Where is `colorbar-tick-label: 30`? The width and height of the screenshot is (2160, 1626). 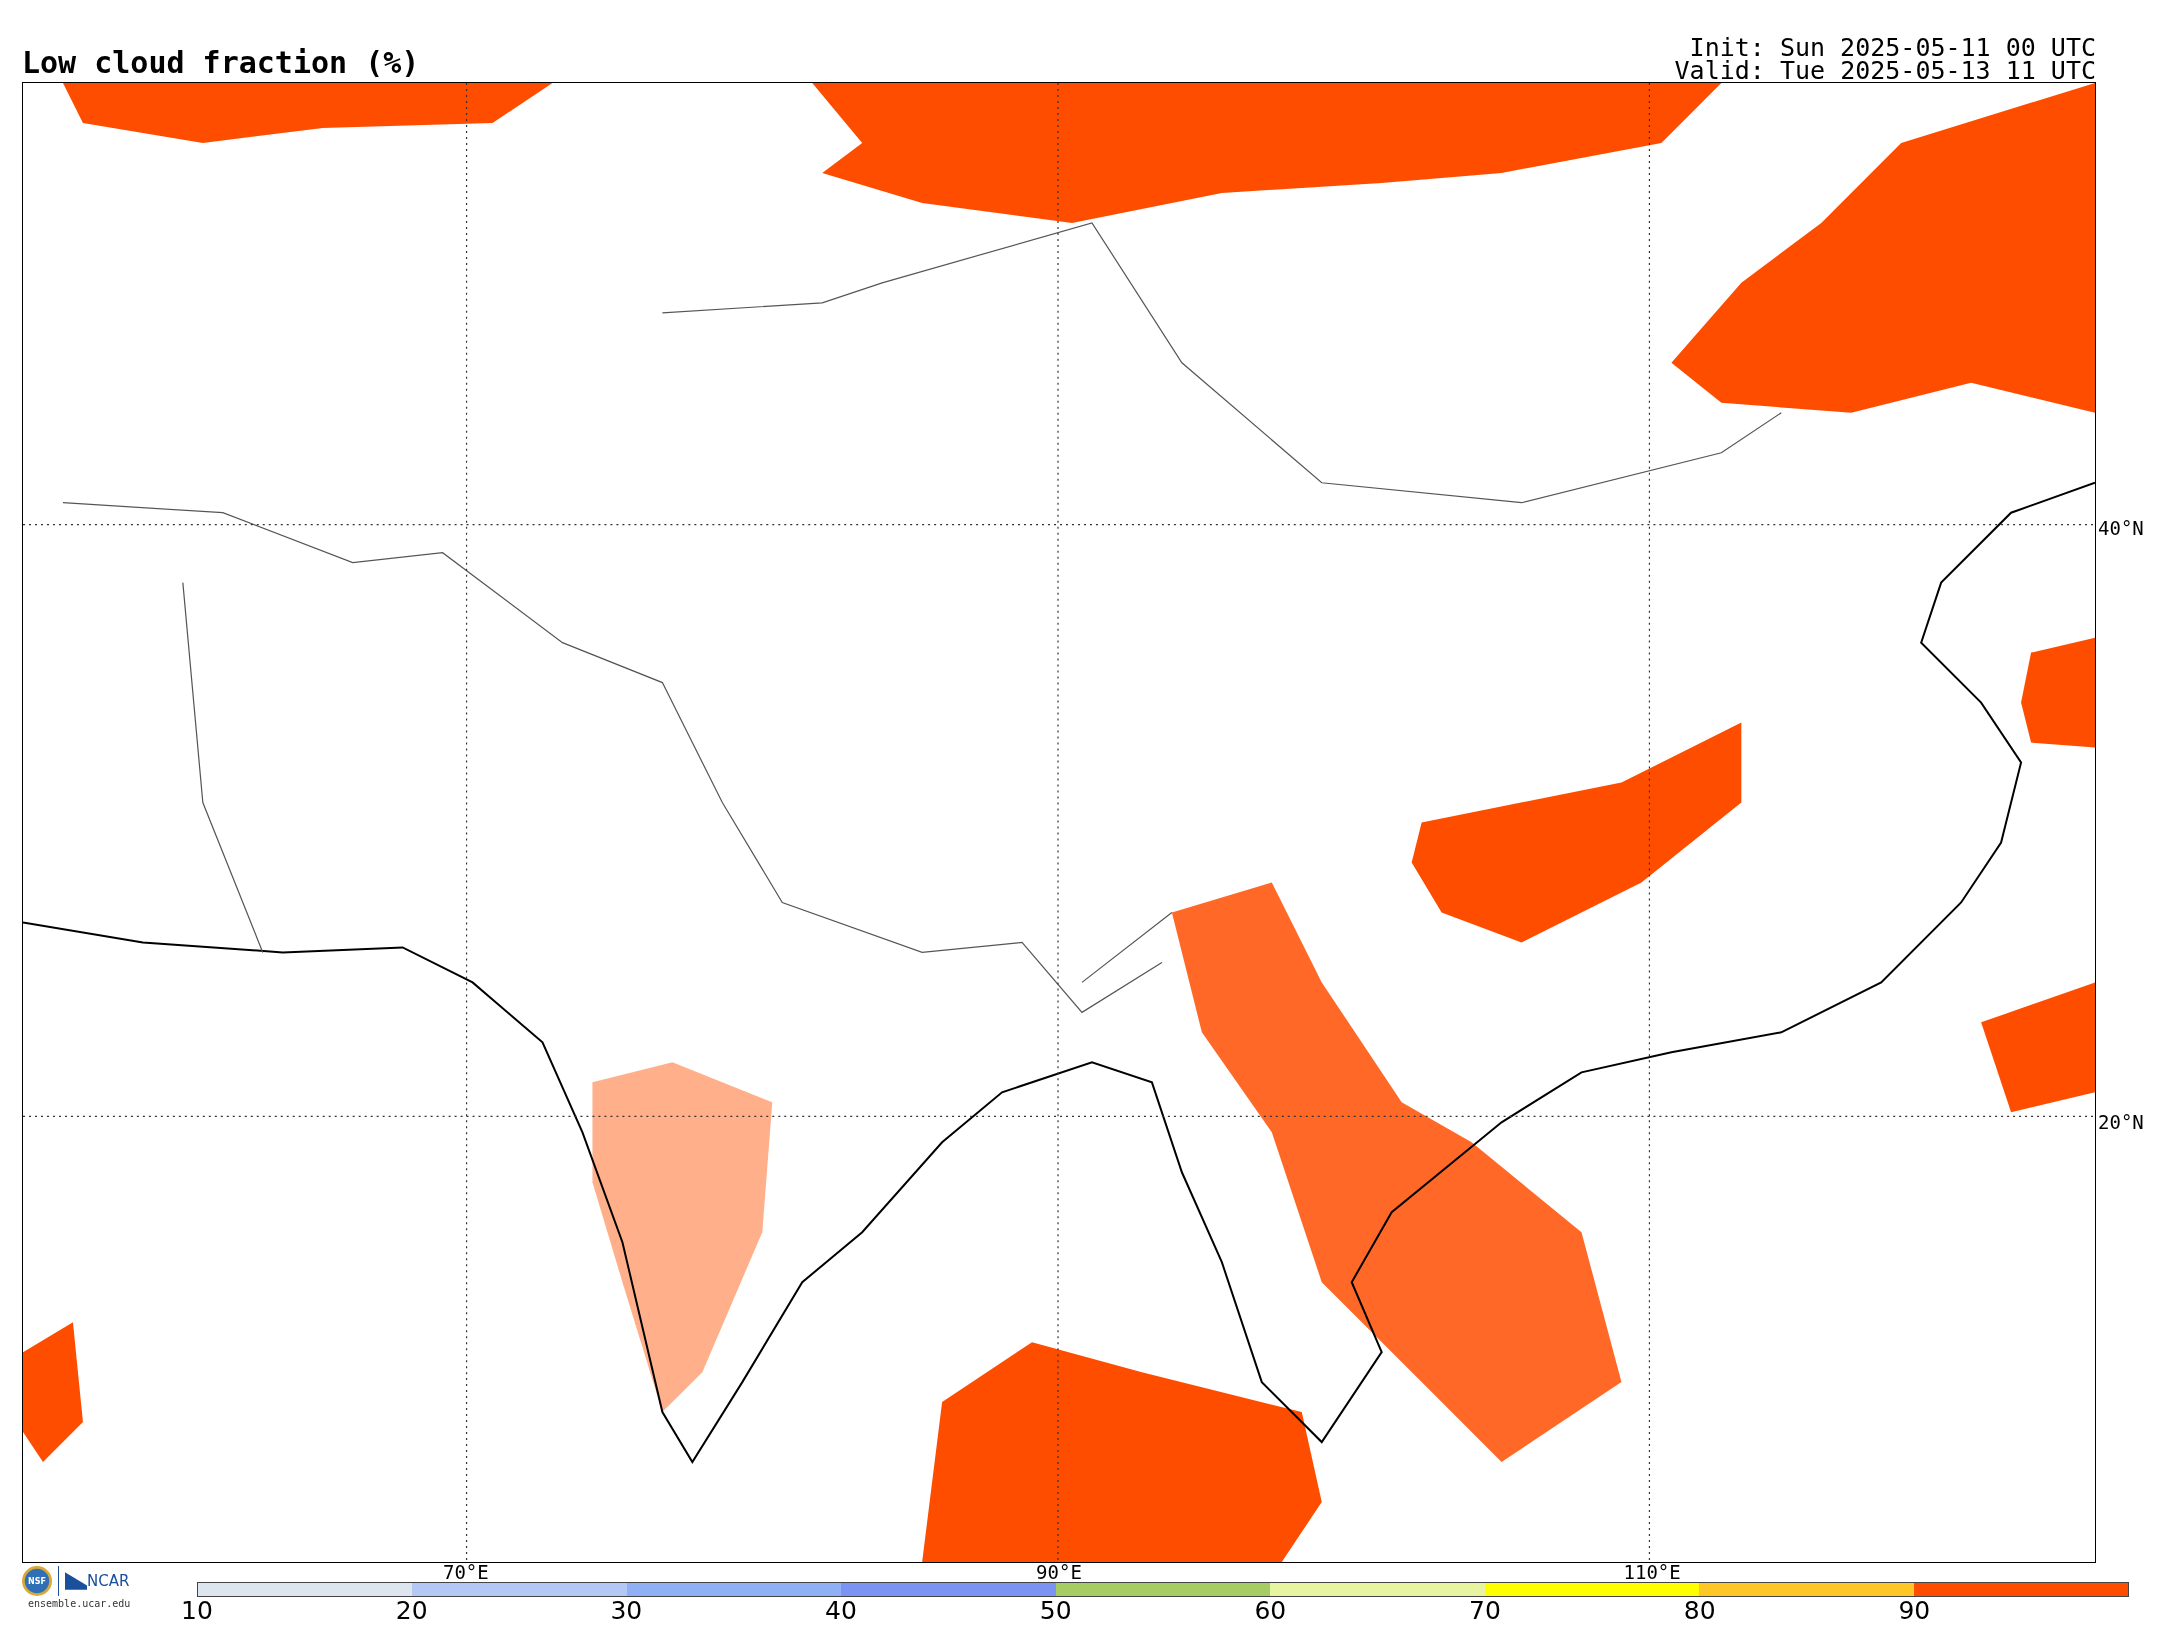 colorbar-tick-label: 30 is located at coordinates (626, 1611).